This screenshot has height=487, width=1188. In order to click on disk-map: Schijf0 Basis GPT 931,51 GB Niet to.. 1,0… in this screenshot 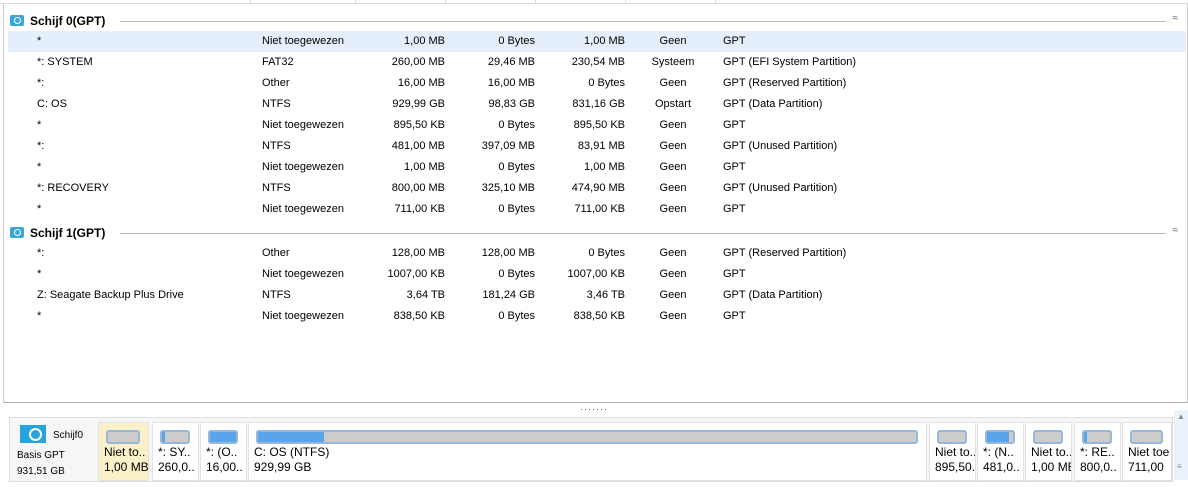, I will do `click(591, 449)`.